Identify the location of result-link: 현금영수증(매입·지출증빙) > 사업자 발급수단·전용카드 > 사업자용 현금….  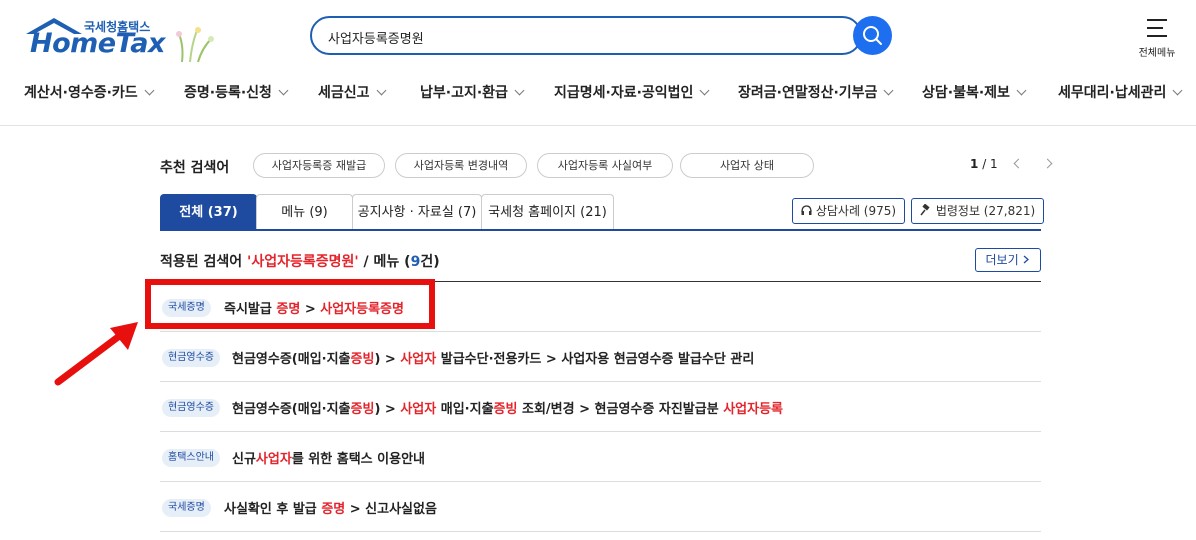
(493, 357).